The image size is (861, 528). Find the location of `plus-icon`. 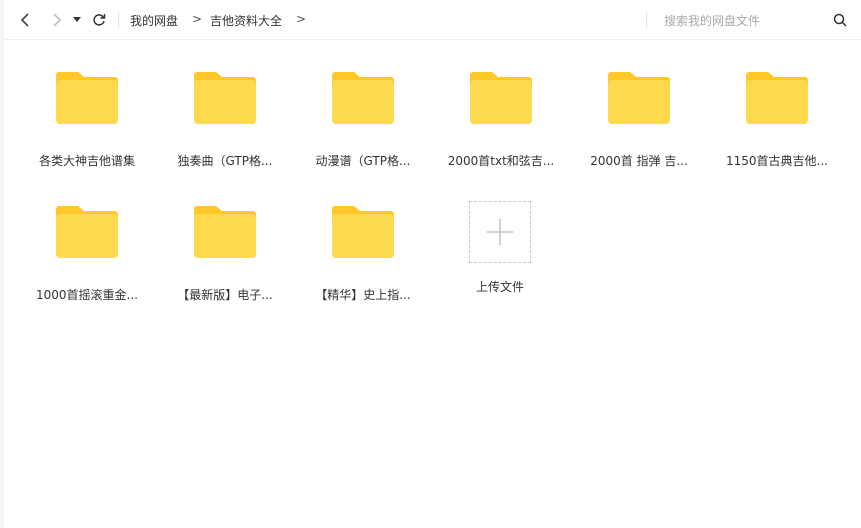

plus-icon is located at coordinates (500, 232).